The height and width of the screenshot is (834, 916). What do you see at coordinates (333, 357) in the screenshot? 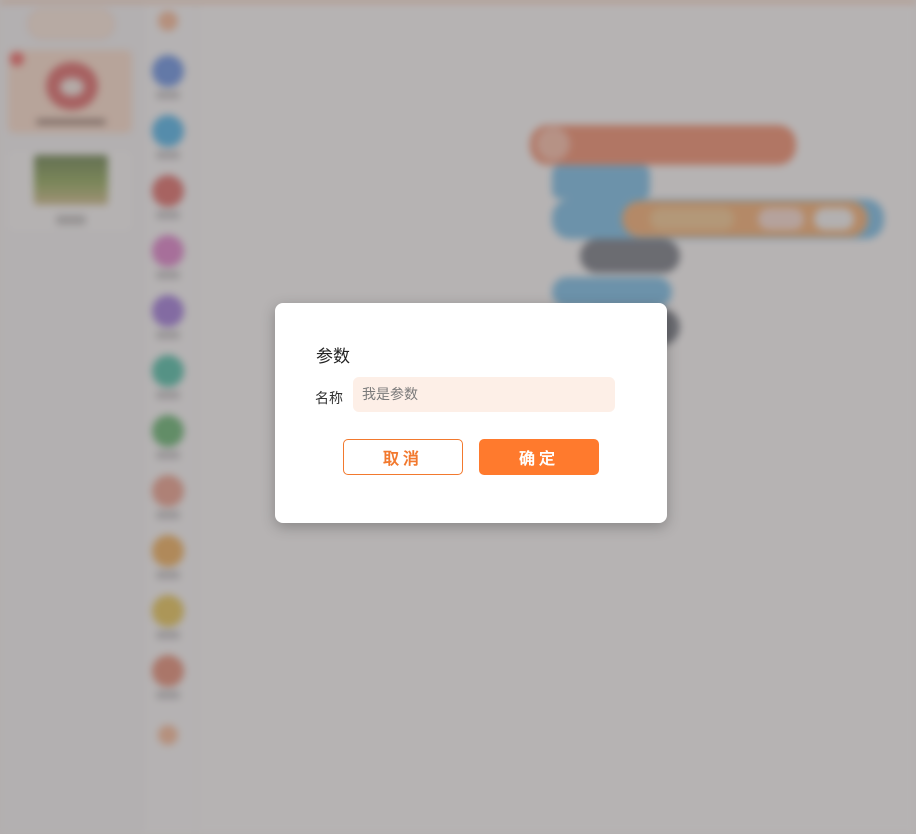
I see `dialog-title: 参数` at bounding box center [333, 357].